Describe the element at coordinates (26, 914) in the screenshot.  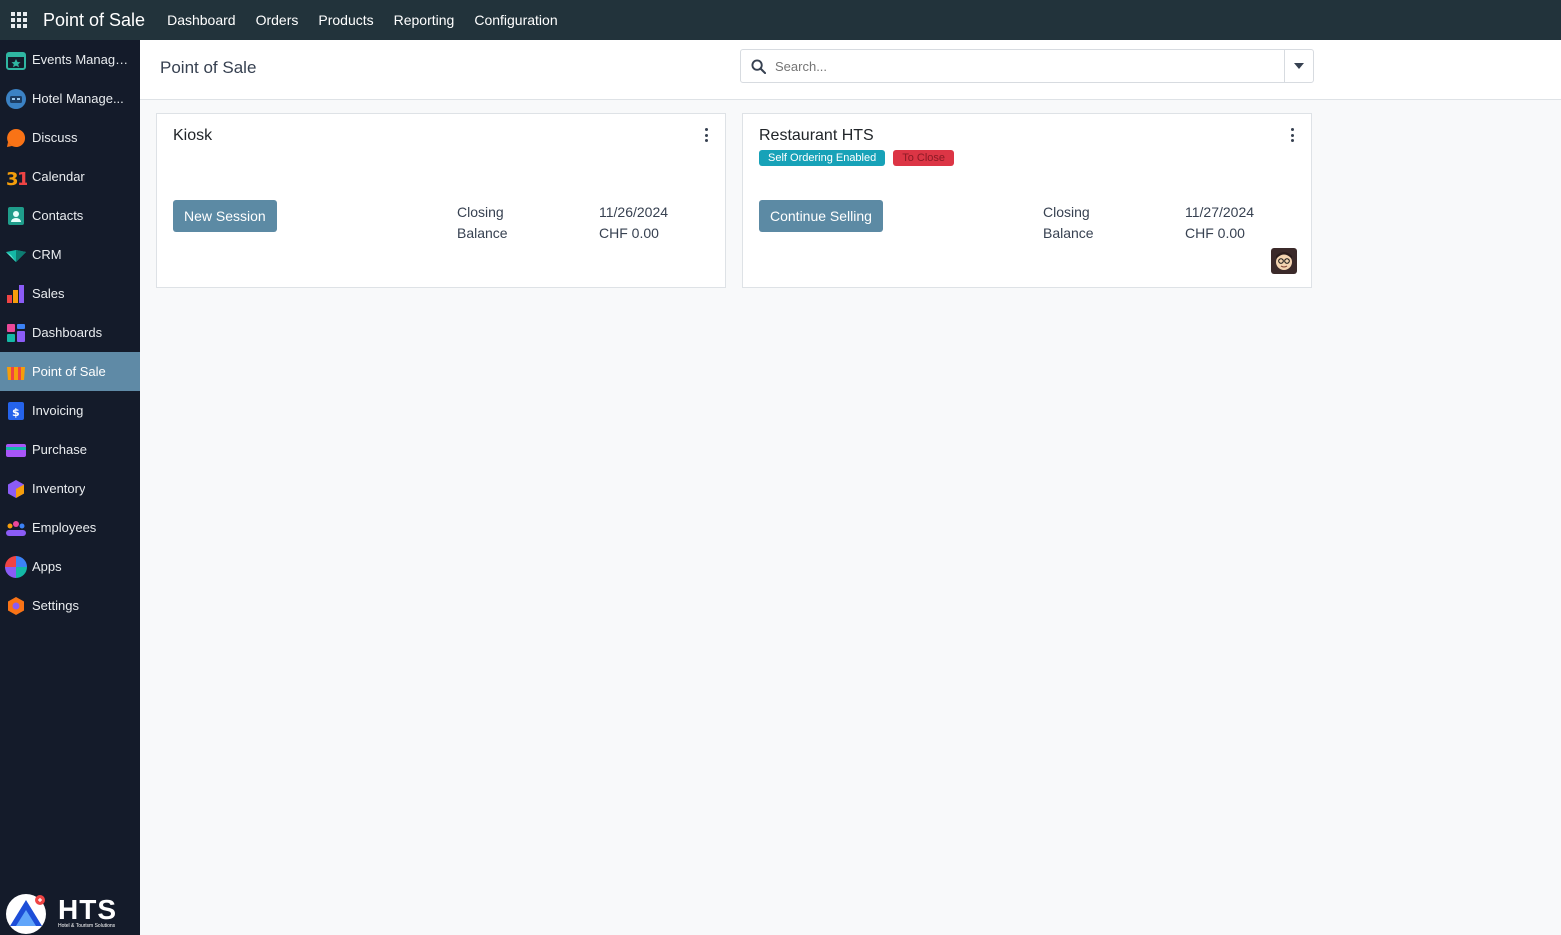
I see `hts-logo-icon` at that location.